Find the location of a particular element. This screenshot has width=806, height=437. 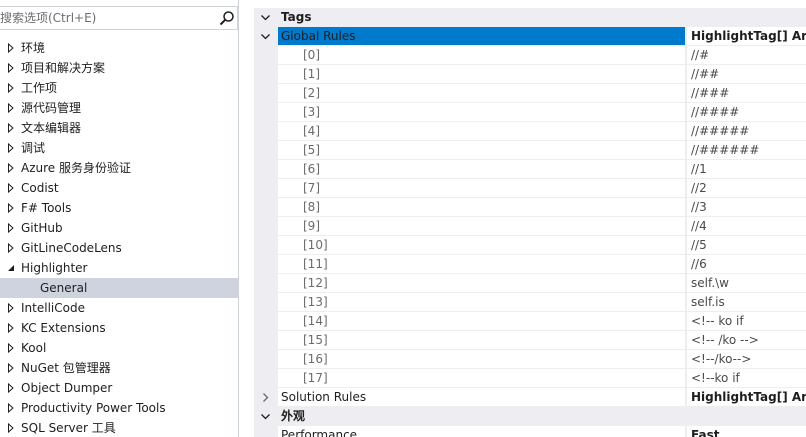

array-item-row: [10]//5 is located at coordinates (530, 245).